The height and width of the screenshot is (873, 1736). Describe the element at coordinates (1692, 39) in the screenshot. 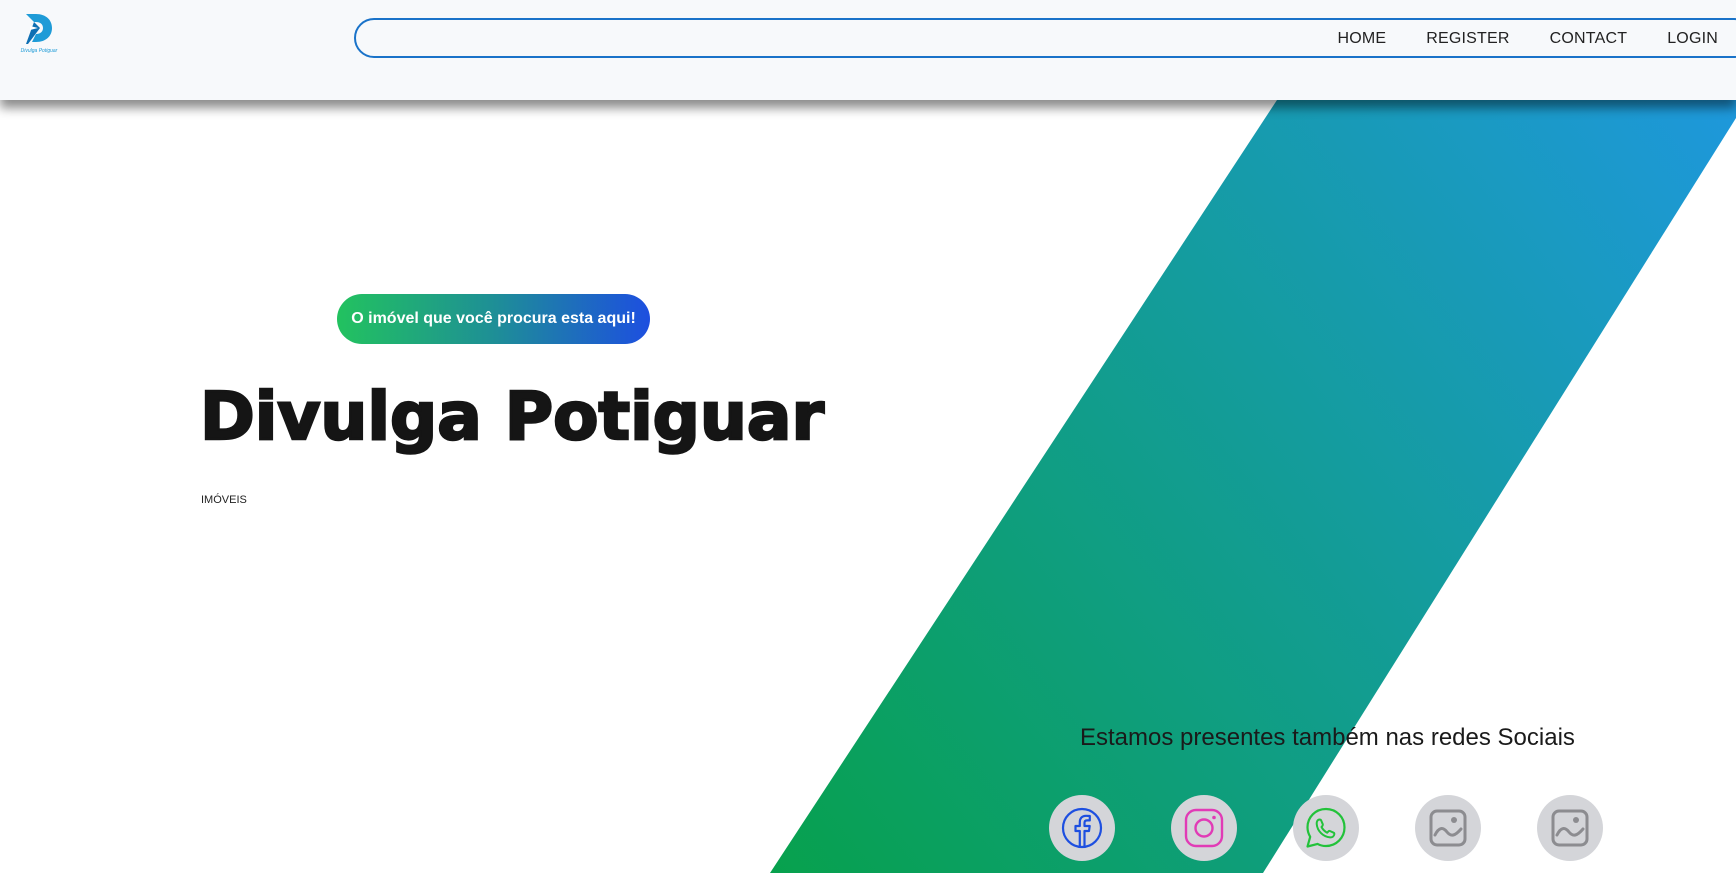

I see `nav-login-link: LOGIN` at that location.